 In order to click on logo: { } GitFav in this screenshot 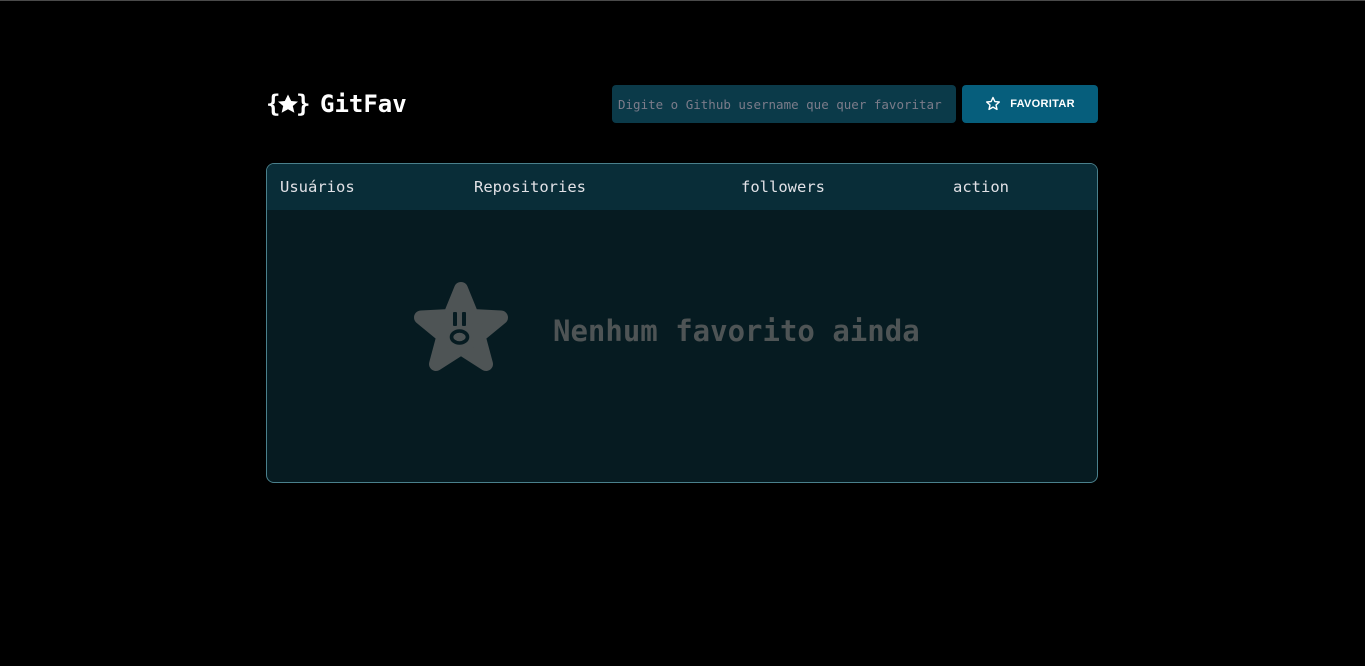, I will do `click(336, 104)`.